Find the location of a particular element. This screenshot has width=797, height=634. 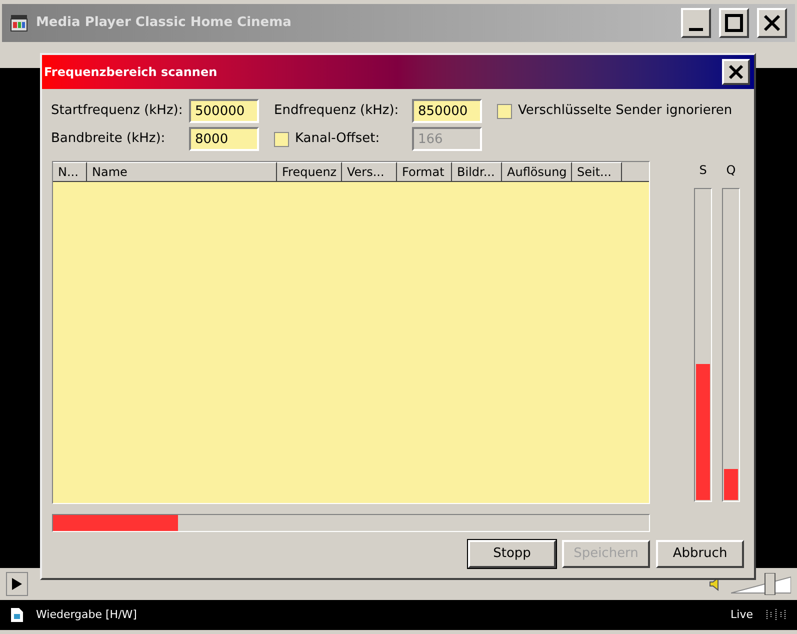

dialog-button: Abbruch is located at coordinates (700, 554).